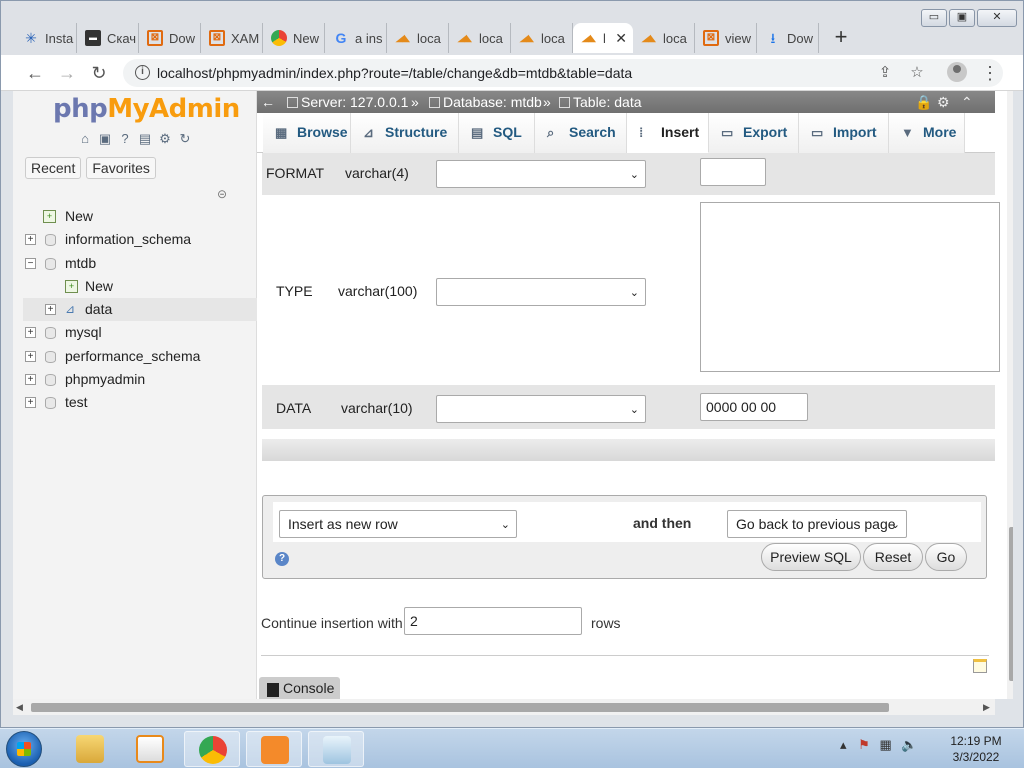 This screenshot has width=1024, height=768. Describe the element at coordinates (600, 102) in the screenshot. I see `breadcrumb-table: Table: data` at that location.